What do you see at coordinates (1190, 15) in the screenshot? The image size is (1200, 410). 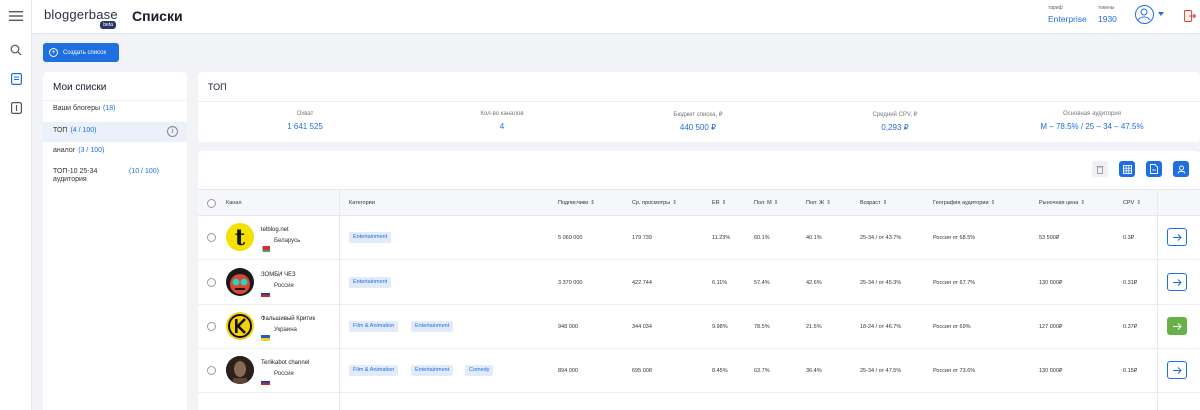 I see `logout-icon` at bounding box center [1190, 15].